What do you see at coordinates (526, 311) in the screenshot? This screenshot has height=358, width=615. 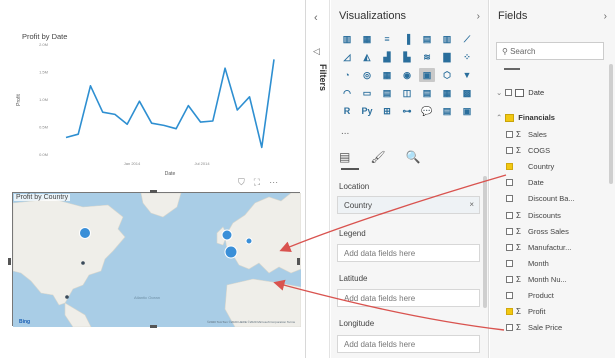 I see `field-item: Σ Profit` at bounding box center [526, 311].